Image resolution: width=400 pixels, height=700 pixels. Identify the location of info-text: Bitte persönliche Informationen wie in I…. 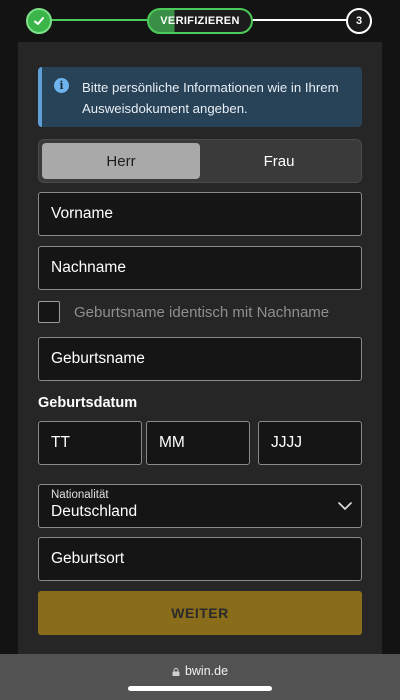
(210, 98).